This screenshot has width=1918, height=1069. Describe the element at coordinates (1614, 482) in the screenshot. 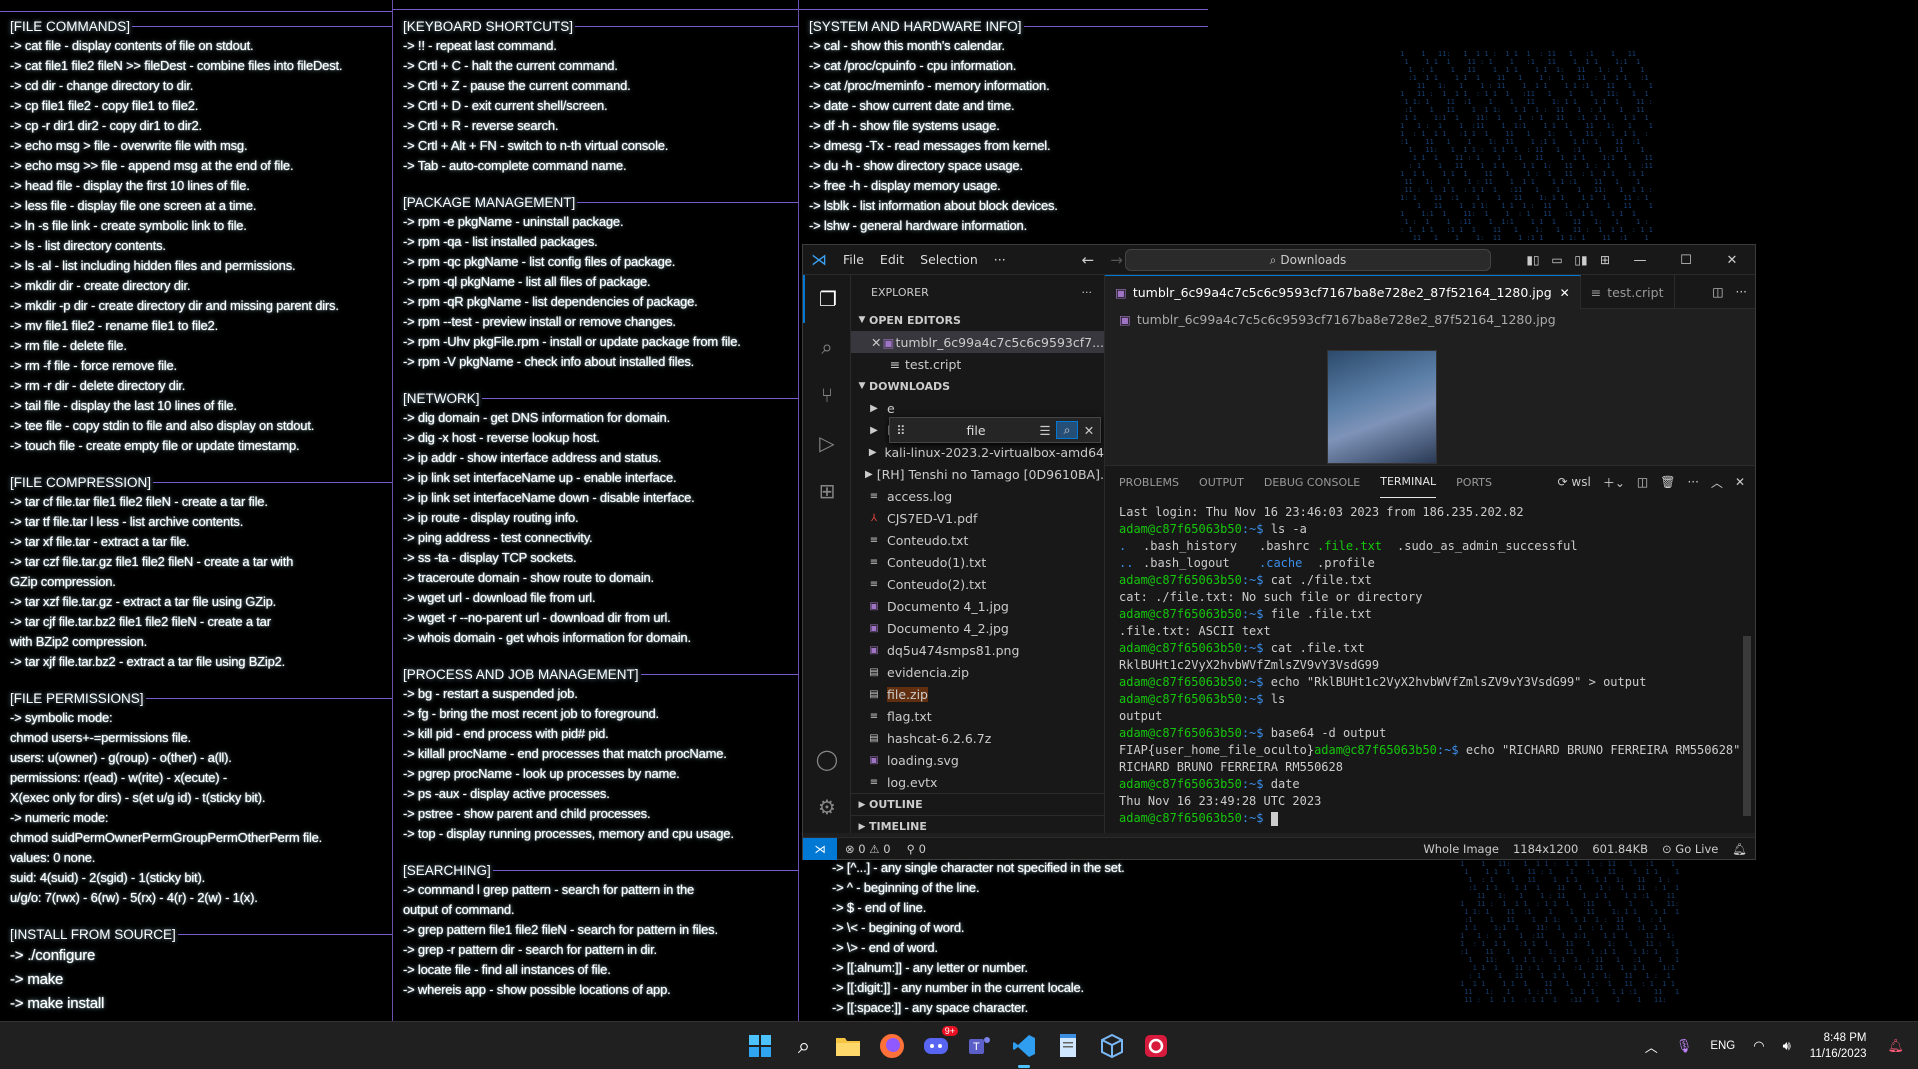

I see `new-terminal-icon: ＋⌄` at that location.